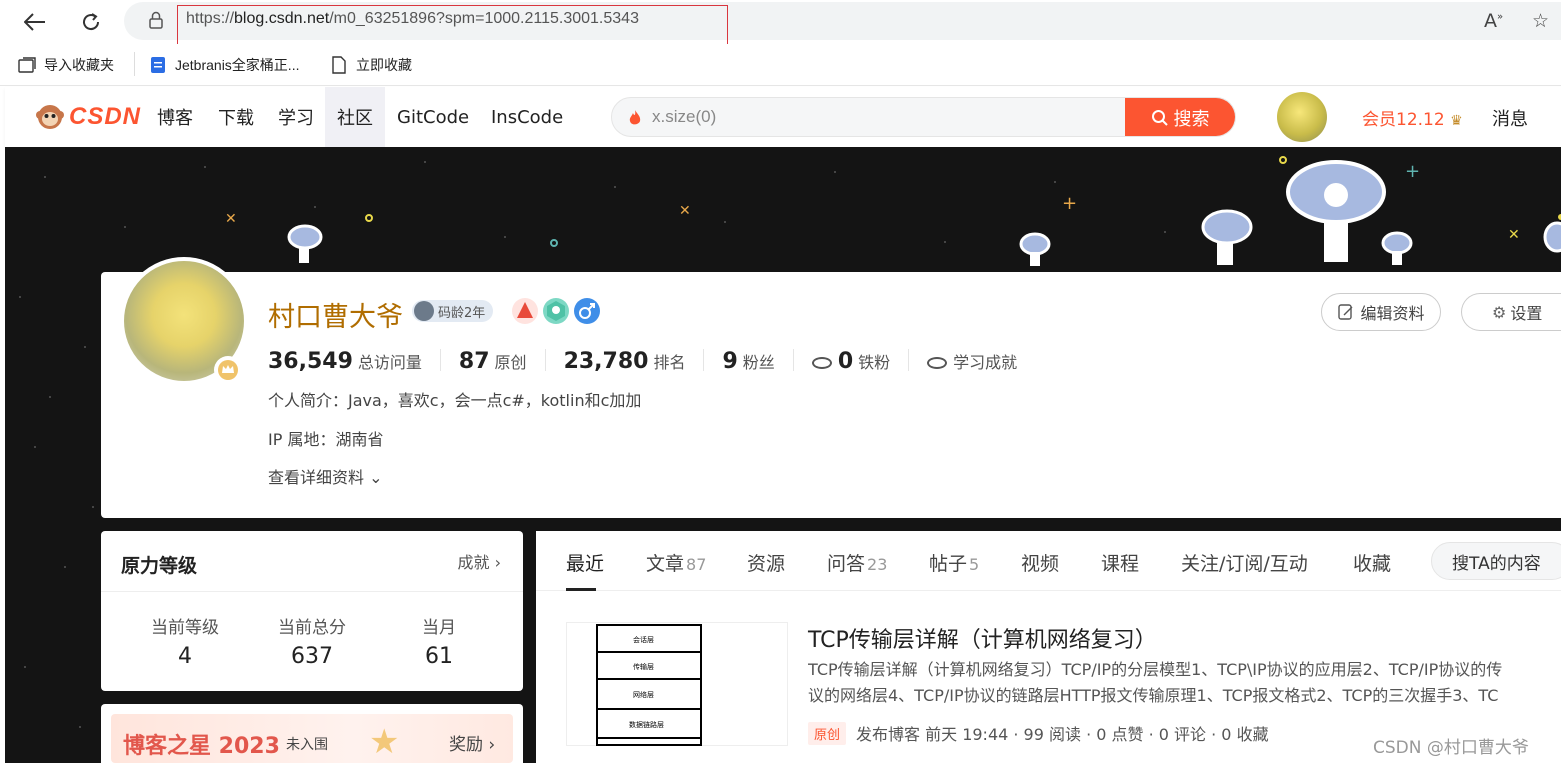  What do you see at coordinates (510, 362) in the screenshot?
I see `stat-original-label: 原创` at bounding box center [510, 362].